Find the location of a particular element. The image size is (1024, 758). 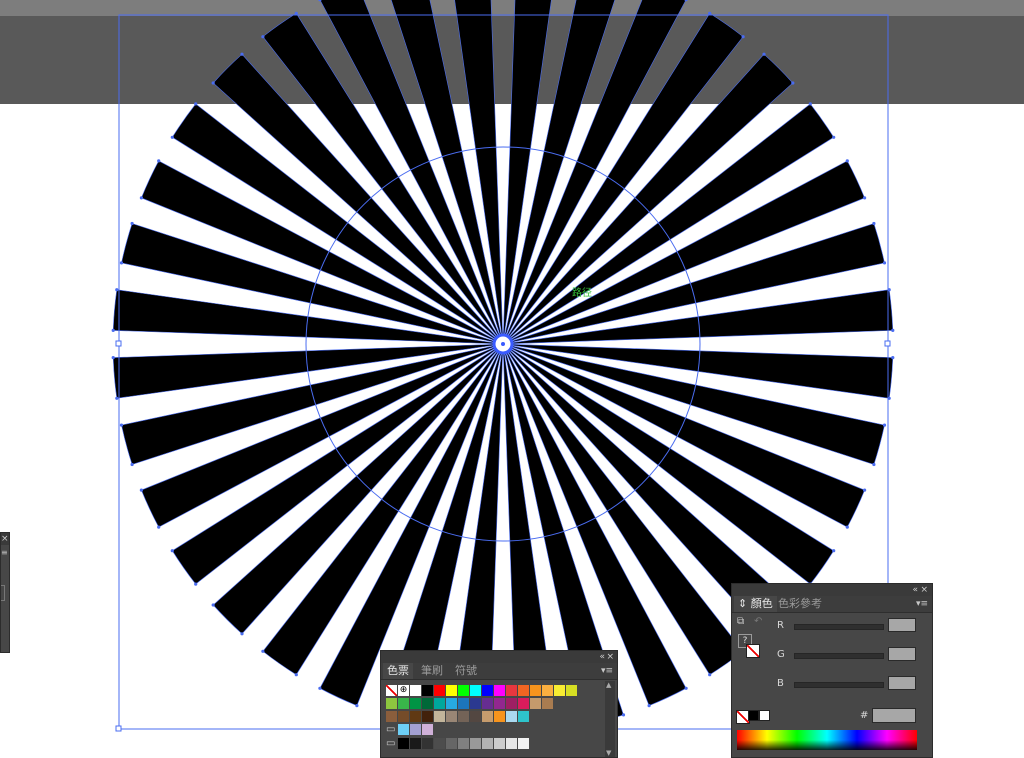

channel-r-slider is located at coordinates (839, 627).